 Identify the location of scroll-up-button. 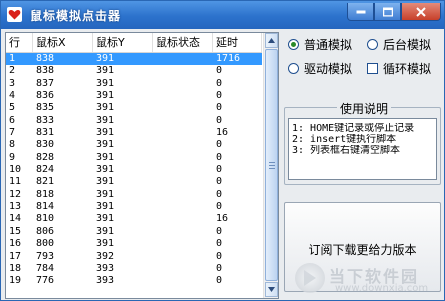
(271, 40).